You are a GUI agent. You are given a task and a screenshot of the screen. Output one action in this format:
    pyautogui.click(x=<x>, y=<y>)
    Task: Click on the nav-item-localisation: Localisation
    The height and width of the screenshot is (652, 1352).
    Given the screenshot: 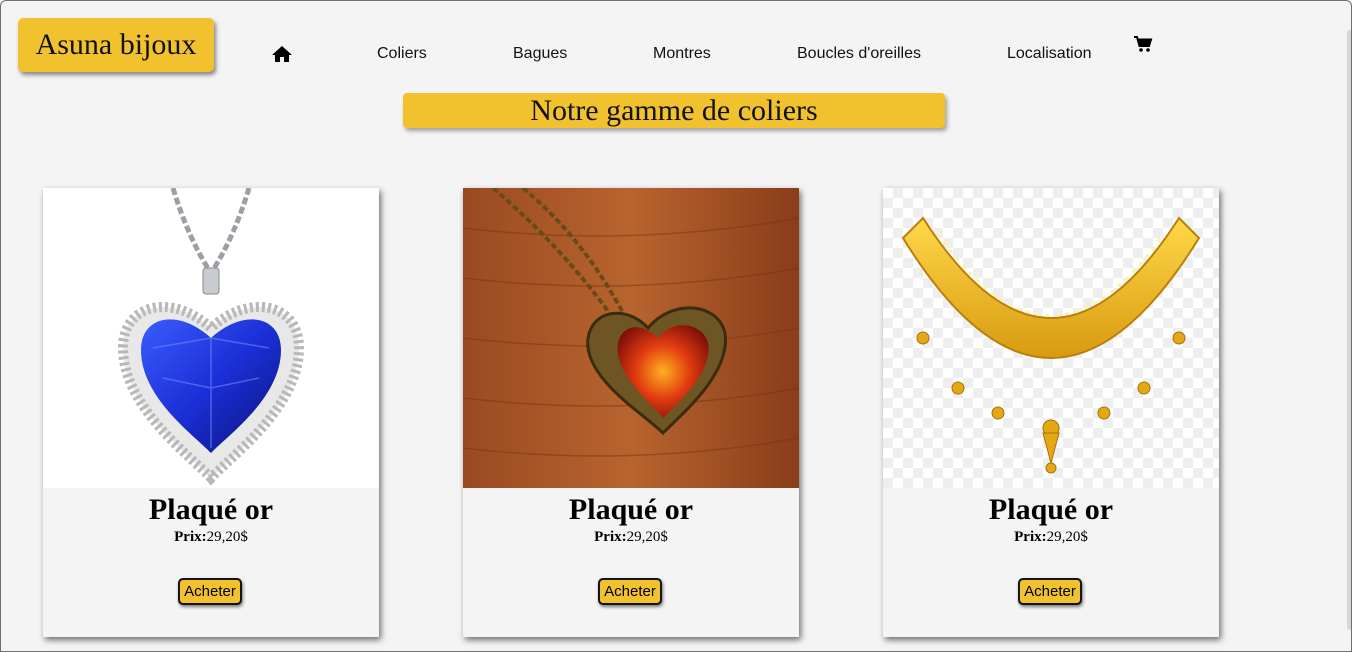 What is the action you would take?
    pyautogui.click(x=1049, y=54)
    